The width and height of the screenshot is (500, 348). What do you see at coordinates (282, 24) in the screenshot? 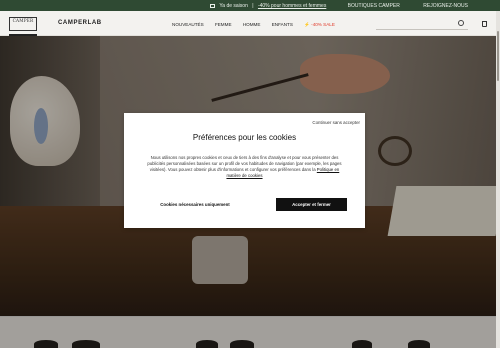
I see `nav-kids: ENFANTS` at bounding box center [282, 24].